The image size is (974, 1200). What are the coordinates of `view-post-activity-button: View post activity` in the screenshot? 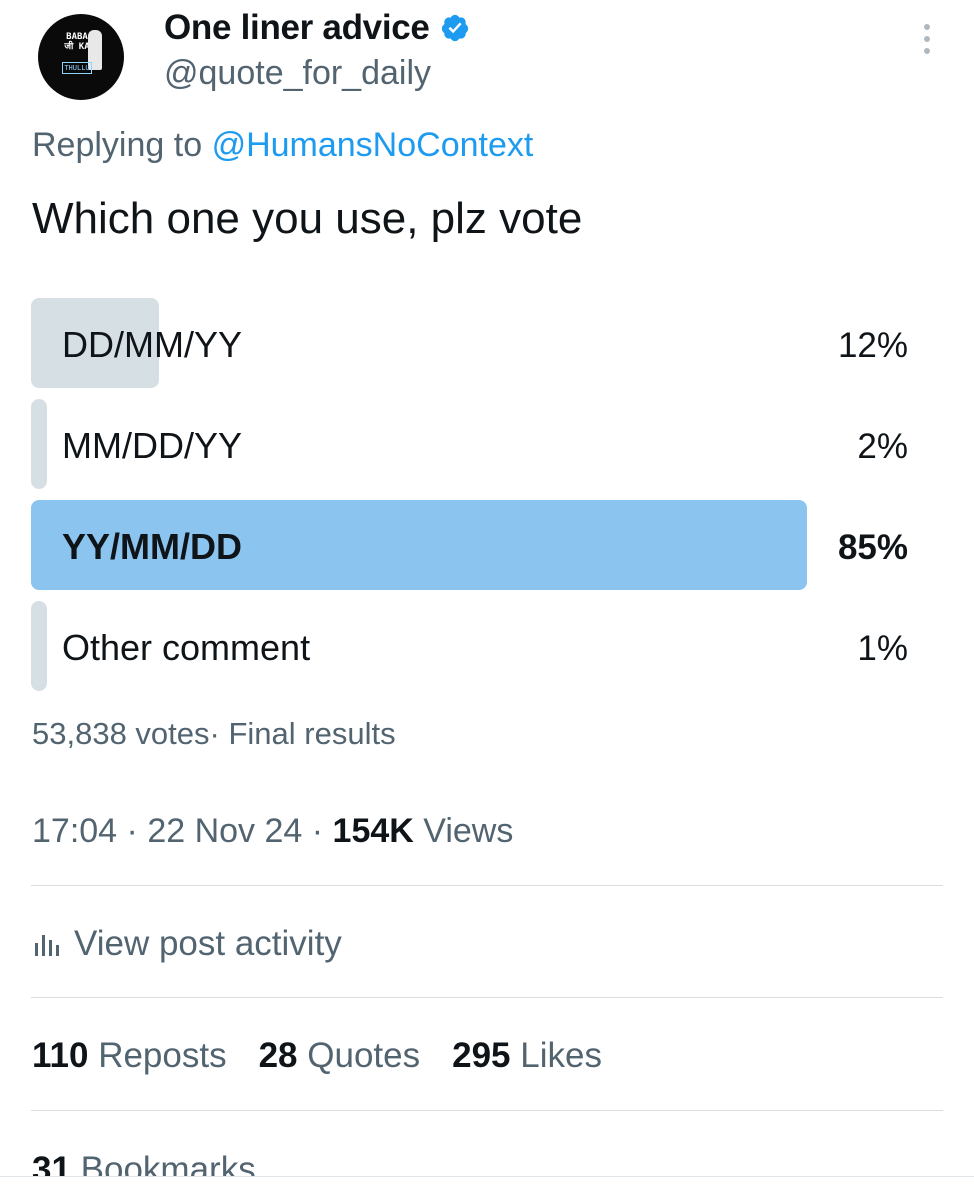 It's located at (187, 944).